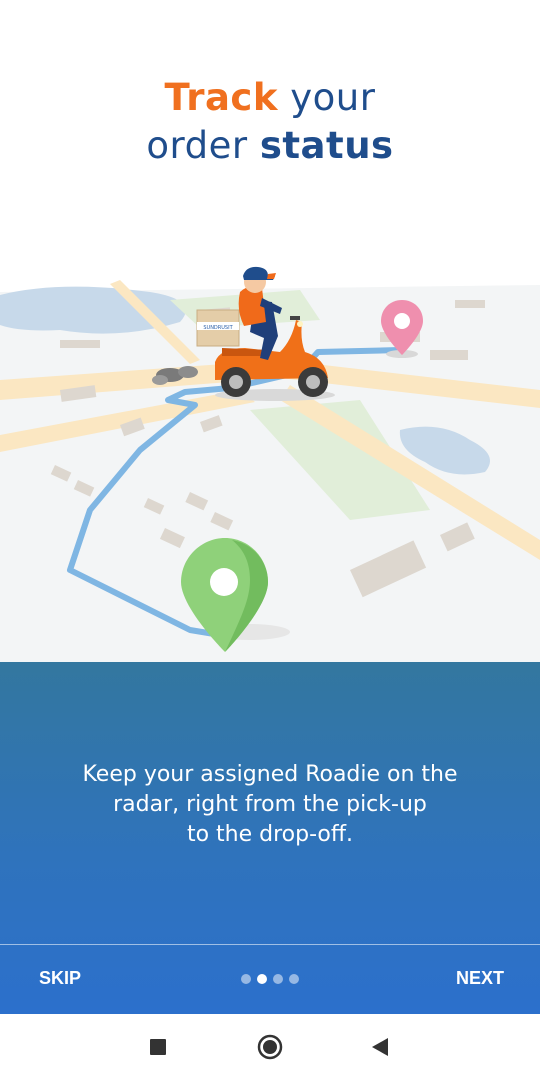  I want to click on next-button: NEXT, so click(480, 978).